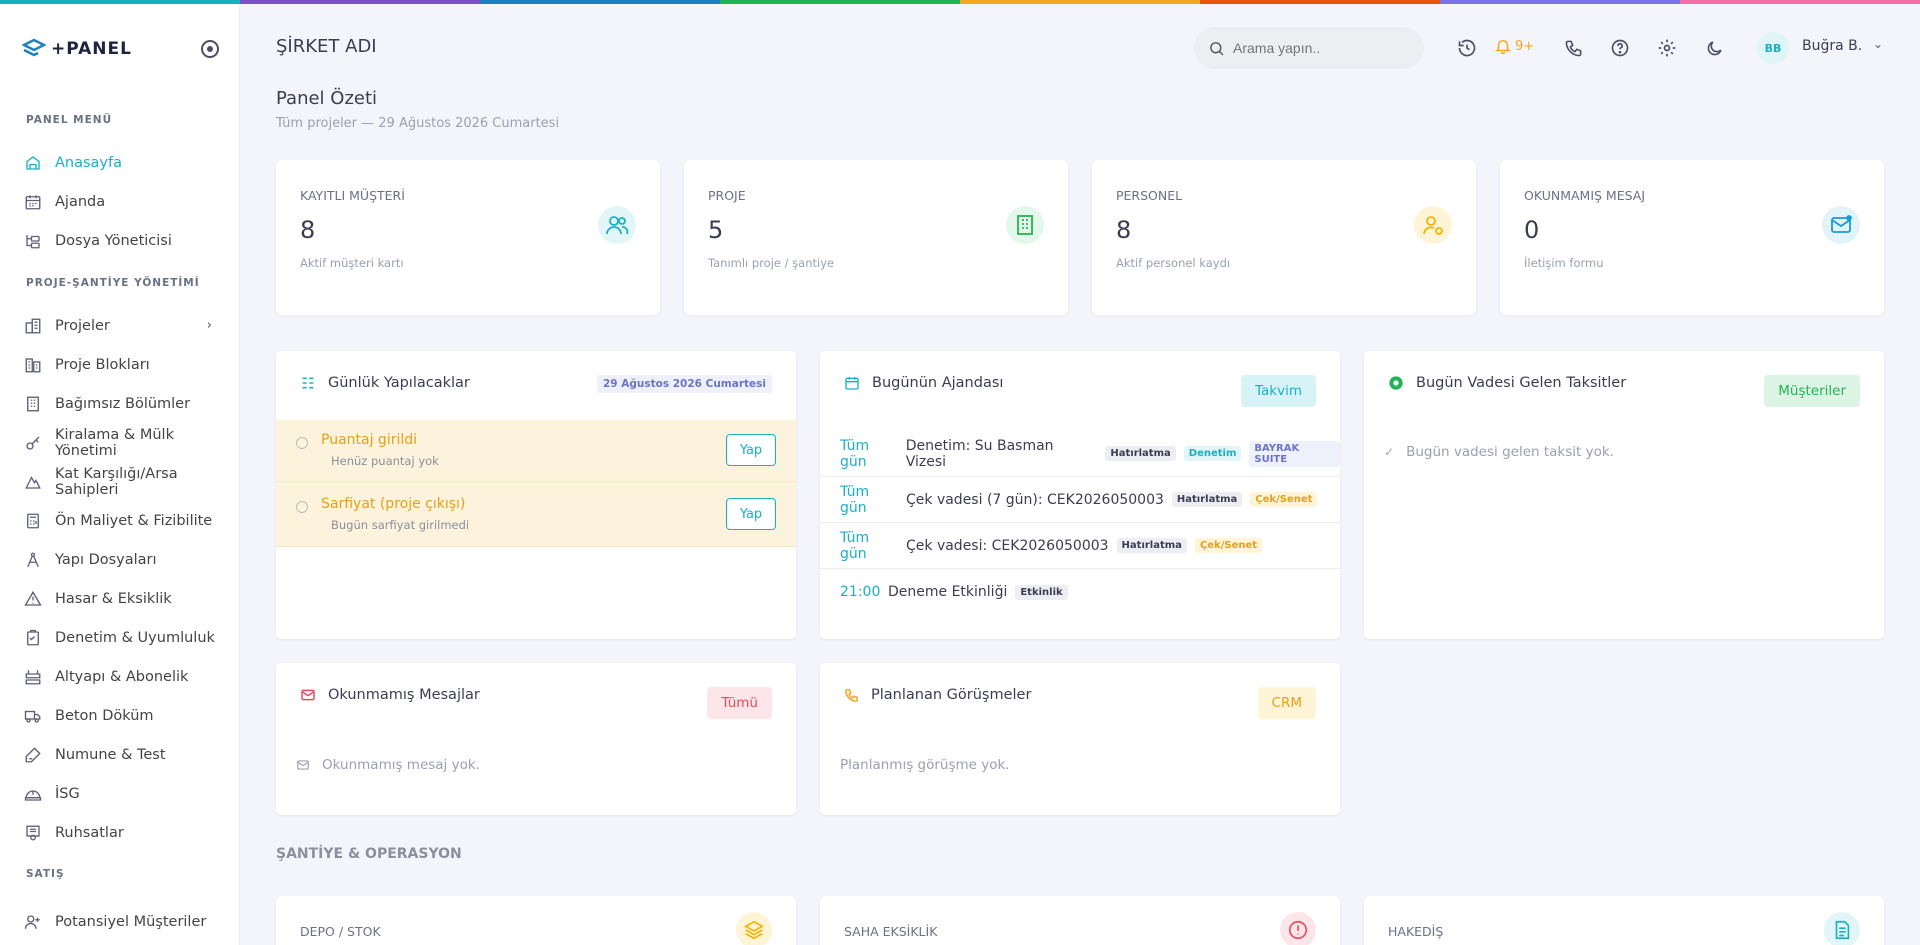 The height and width of the screenshot is (945, 1920). I want to click on land-icon, so click(33, 482).